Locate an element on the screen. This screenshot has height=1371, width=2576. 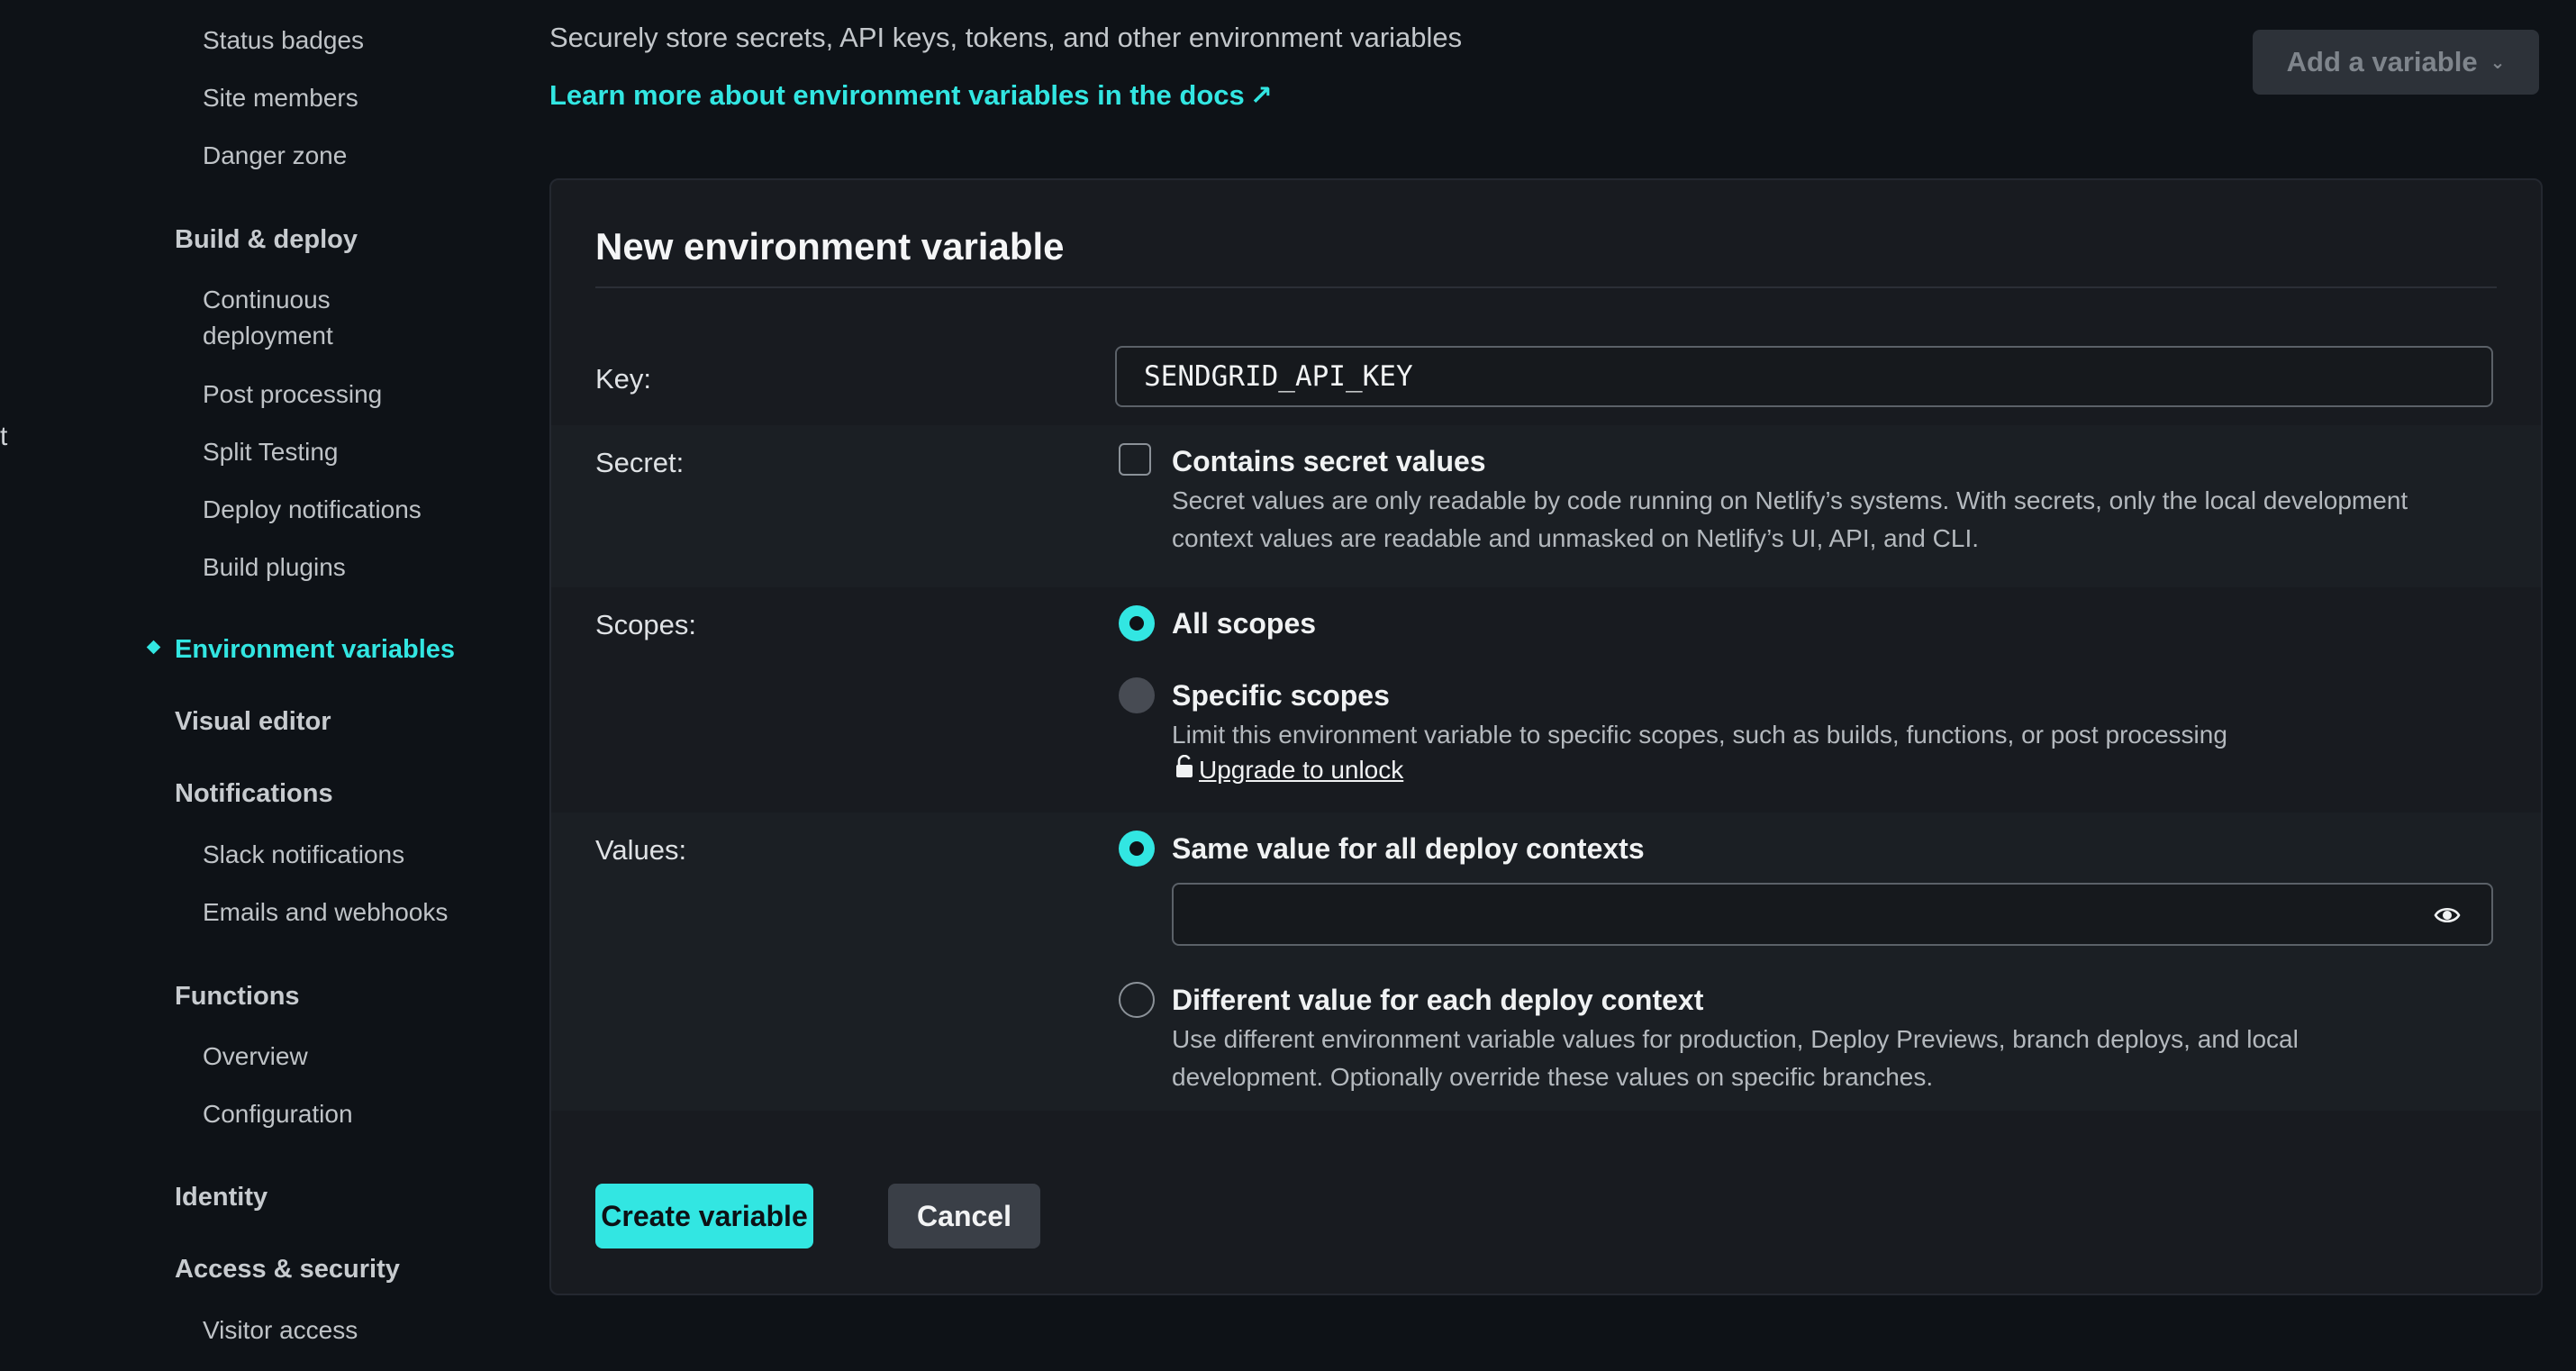
sidebar-item-continuous-deployment-line2: deployment is located at coordinates (268, 336).